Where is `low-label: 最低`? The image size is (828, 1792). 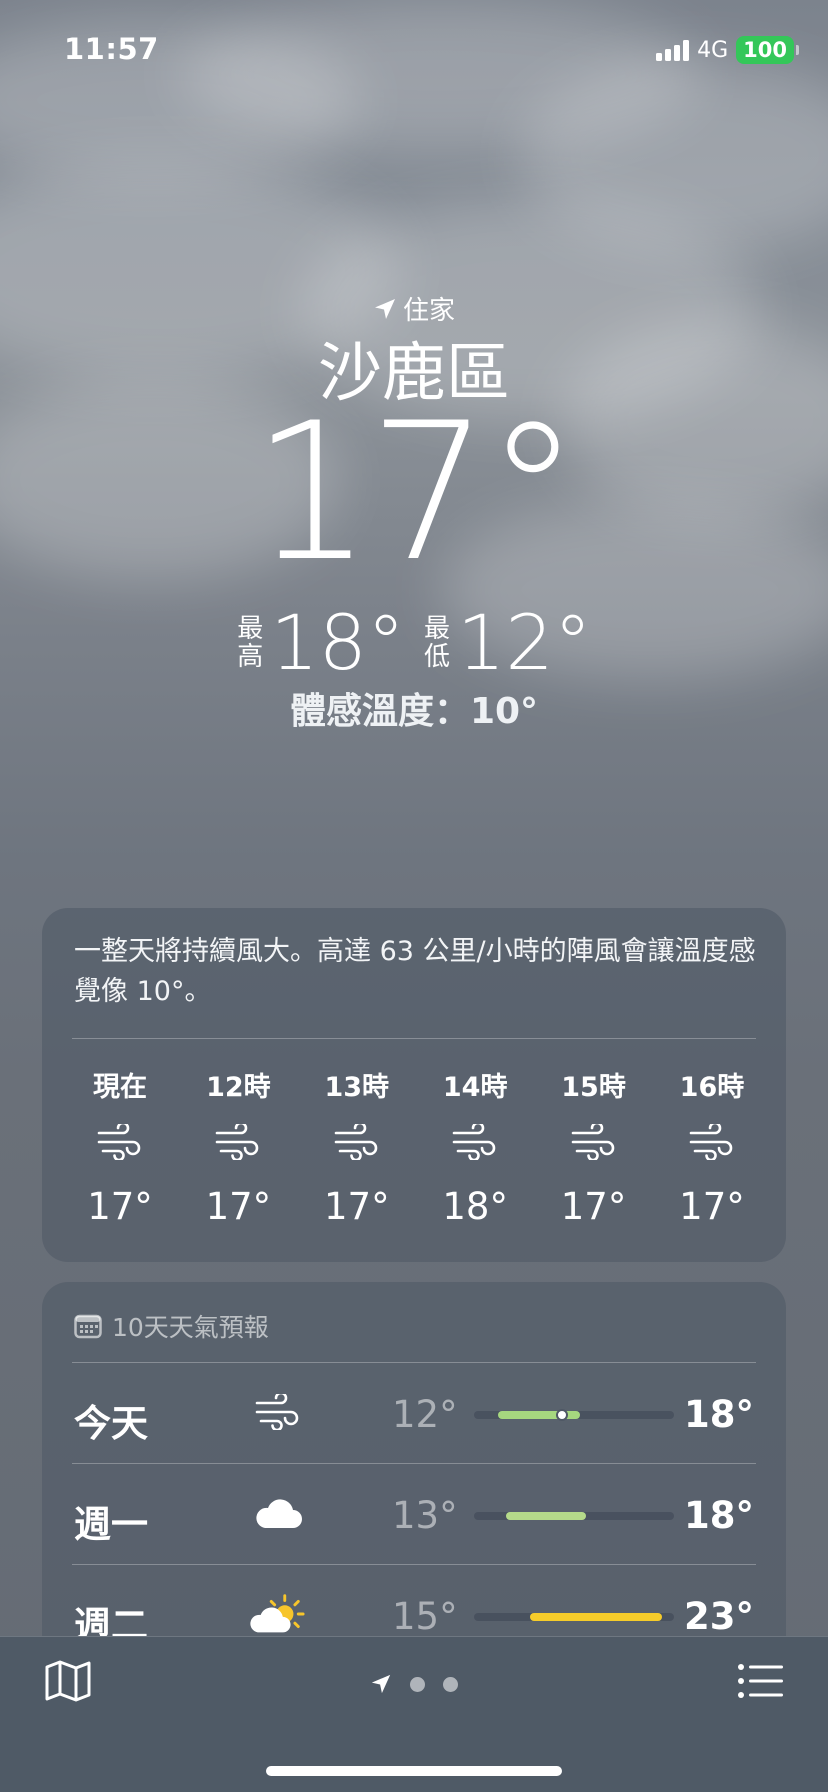
low-label: 最低 is located at coordinates (436, 642).